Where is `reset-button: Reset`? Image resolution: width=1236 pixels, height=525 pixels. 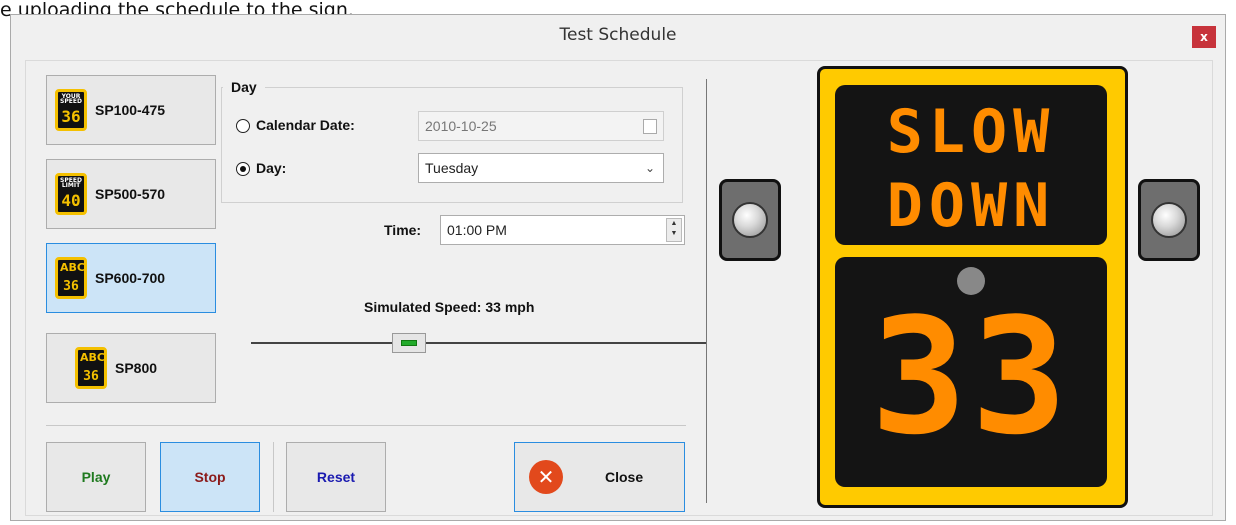
reset-button: Reset is located at coordinates (336, 477).